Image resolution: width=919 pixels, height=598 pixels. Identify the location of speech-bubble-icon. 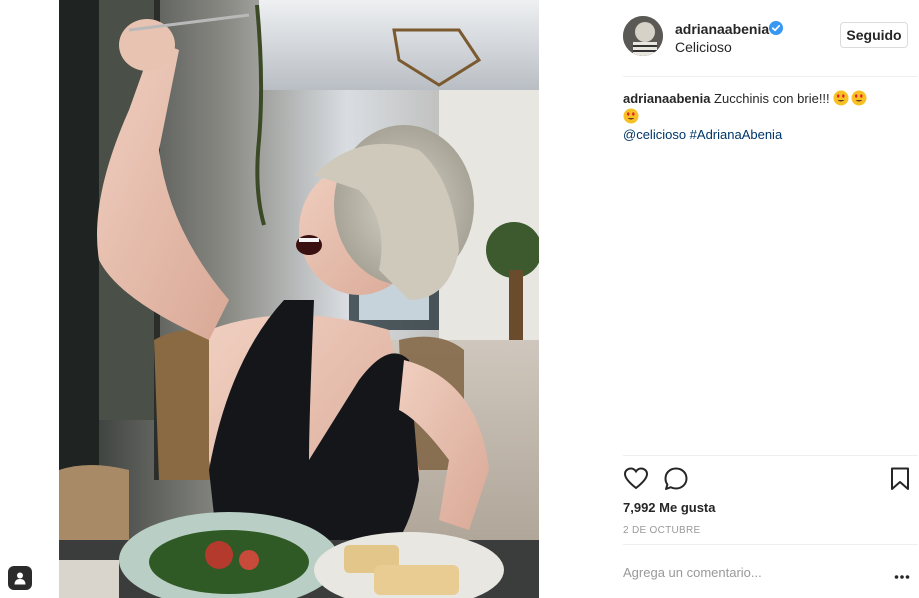
(676, 479).